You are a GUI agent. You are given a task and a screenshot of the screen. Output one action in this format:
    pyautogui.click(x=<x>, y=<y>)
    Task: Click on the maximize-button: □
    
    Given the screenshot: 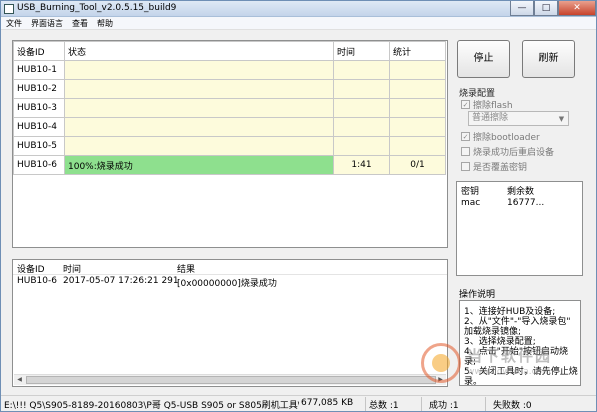 What is the action you would take?
    pyautogui.click(x=546, y=8)
    